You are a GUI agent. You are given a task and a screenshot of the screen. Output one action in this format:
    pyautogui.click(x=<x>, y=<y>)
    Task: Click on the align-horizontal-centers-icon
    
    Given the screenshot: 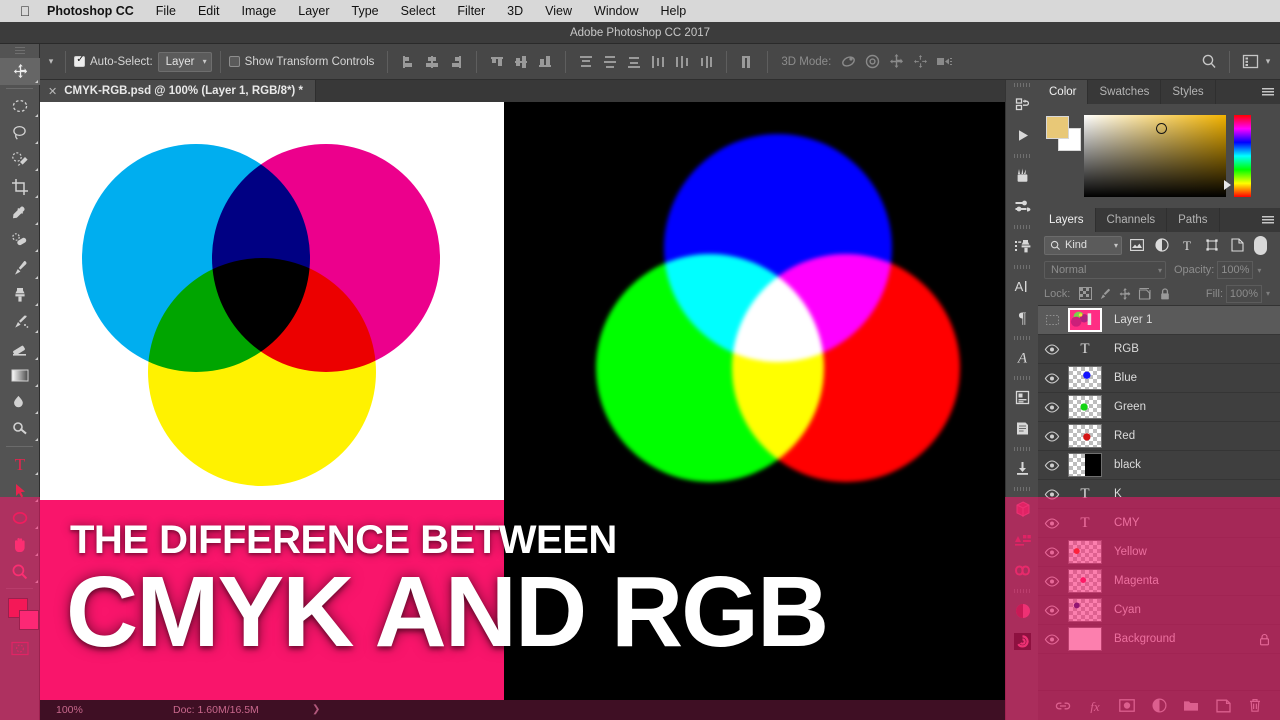 What is the action you would take?
    pyautogui.click(x=432, y=62)
    